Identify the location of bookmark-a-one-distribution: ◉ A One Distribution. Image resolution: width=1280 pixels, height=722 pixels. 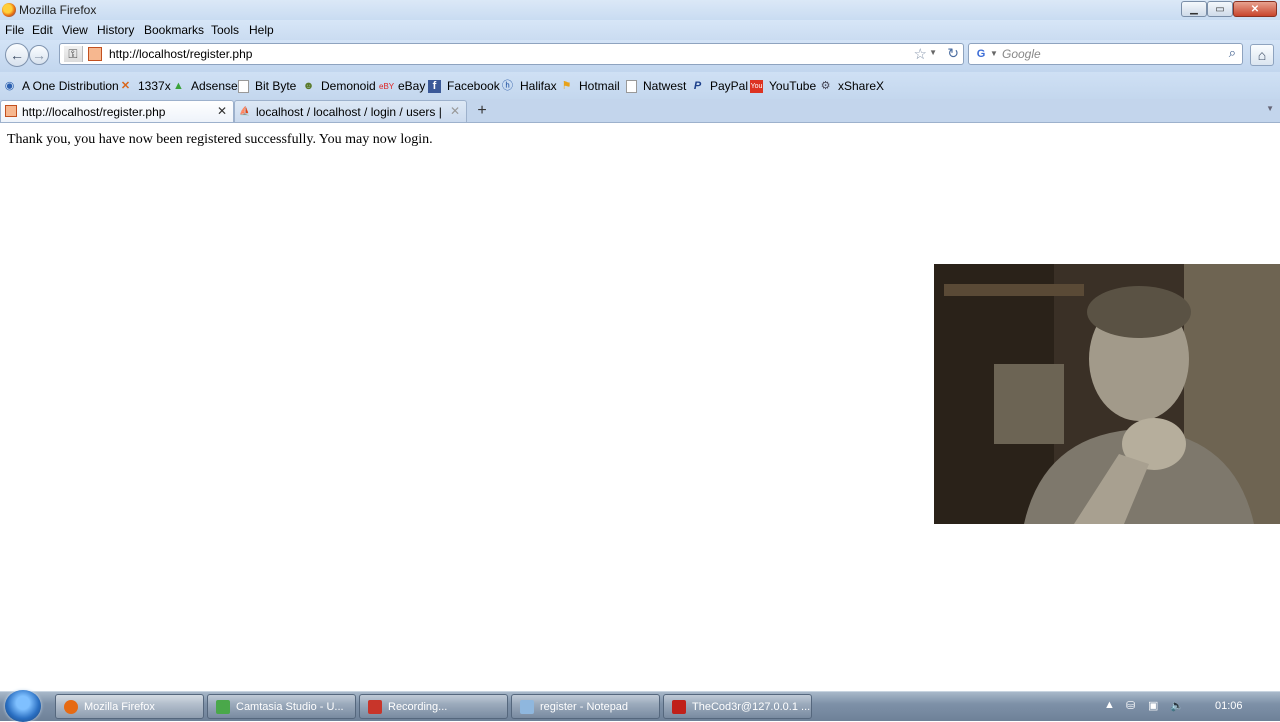
(61, 86).